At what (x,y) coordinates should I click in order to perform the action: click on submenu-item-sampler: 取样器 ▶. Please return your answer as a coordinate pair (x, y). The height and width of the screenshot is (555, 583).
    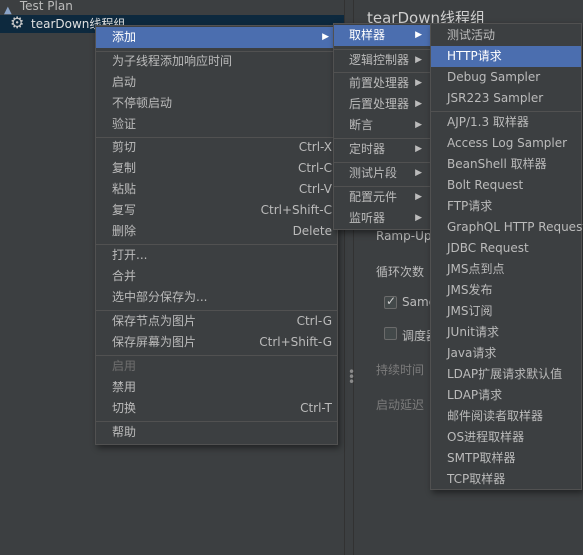
    Looking at the image, I should click on (382, 35).